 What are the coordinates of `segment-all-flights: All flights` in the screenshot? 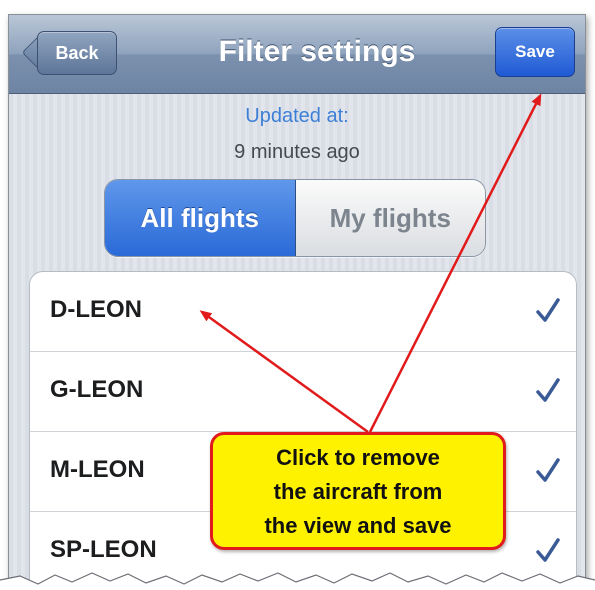 It's located at (200, 218).